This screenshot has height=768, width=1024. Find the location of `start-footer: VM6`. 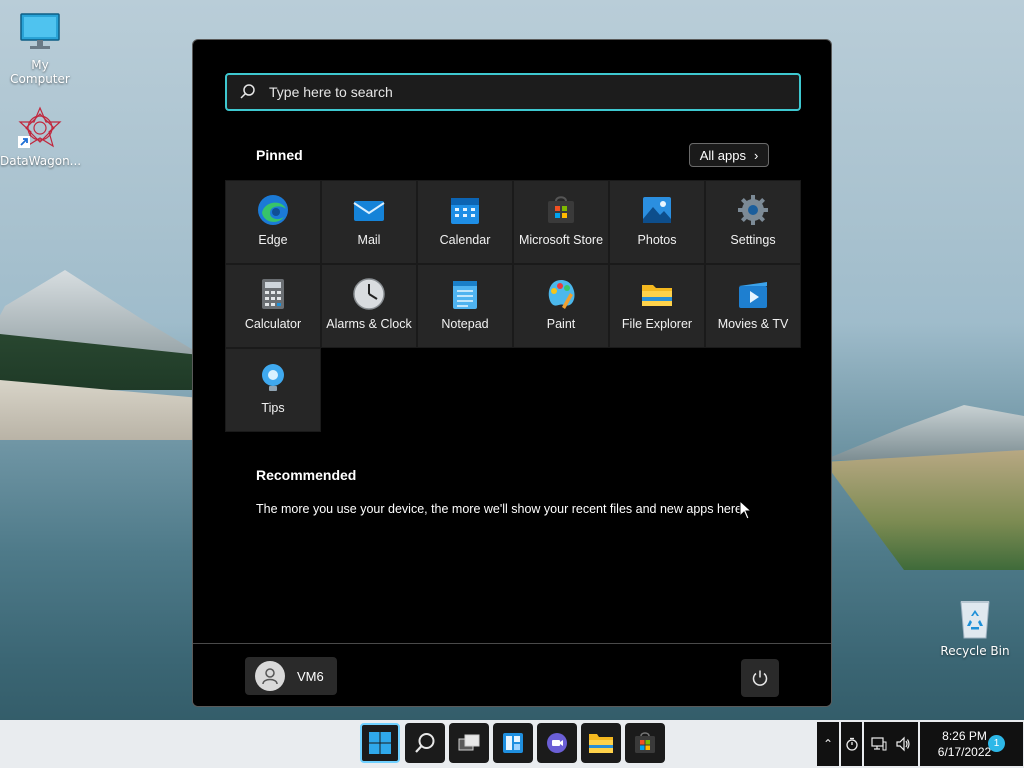

start-footer: VM6 is located at coordinates (512, 674).